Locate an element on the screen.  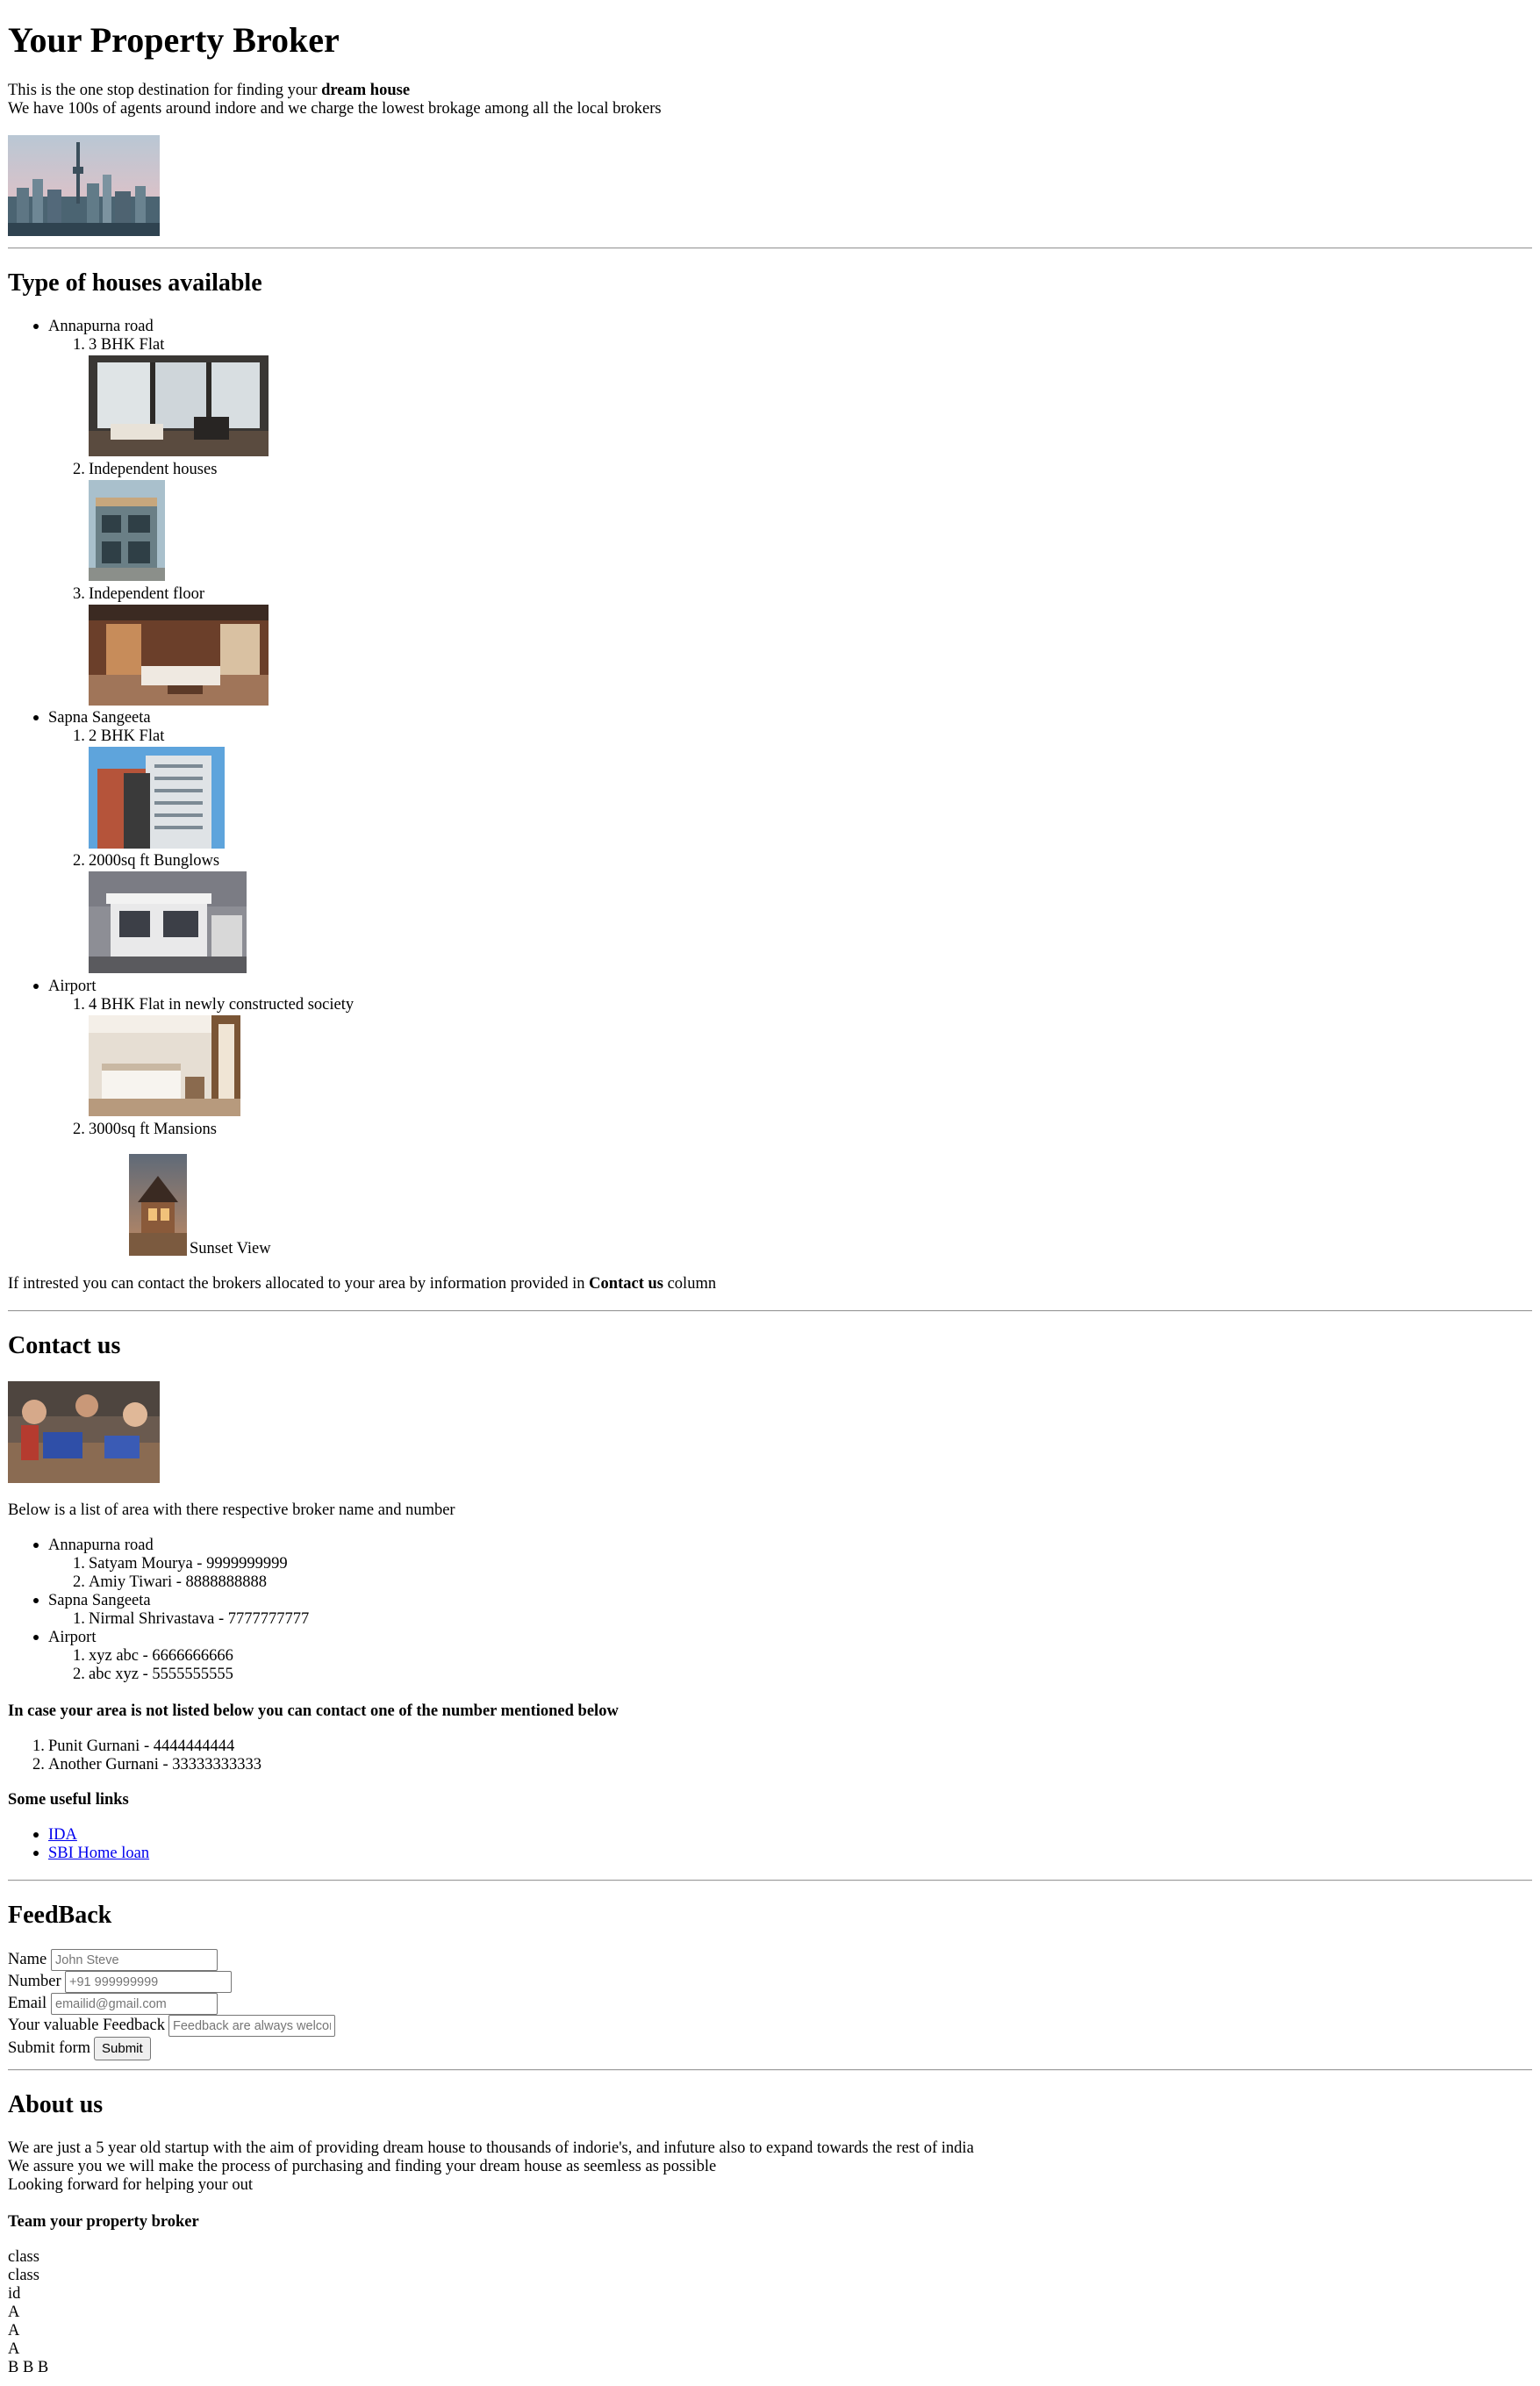
submit-button: Submit is located at coordinates (122, 2048).